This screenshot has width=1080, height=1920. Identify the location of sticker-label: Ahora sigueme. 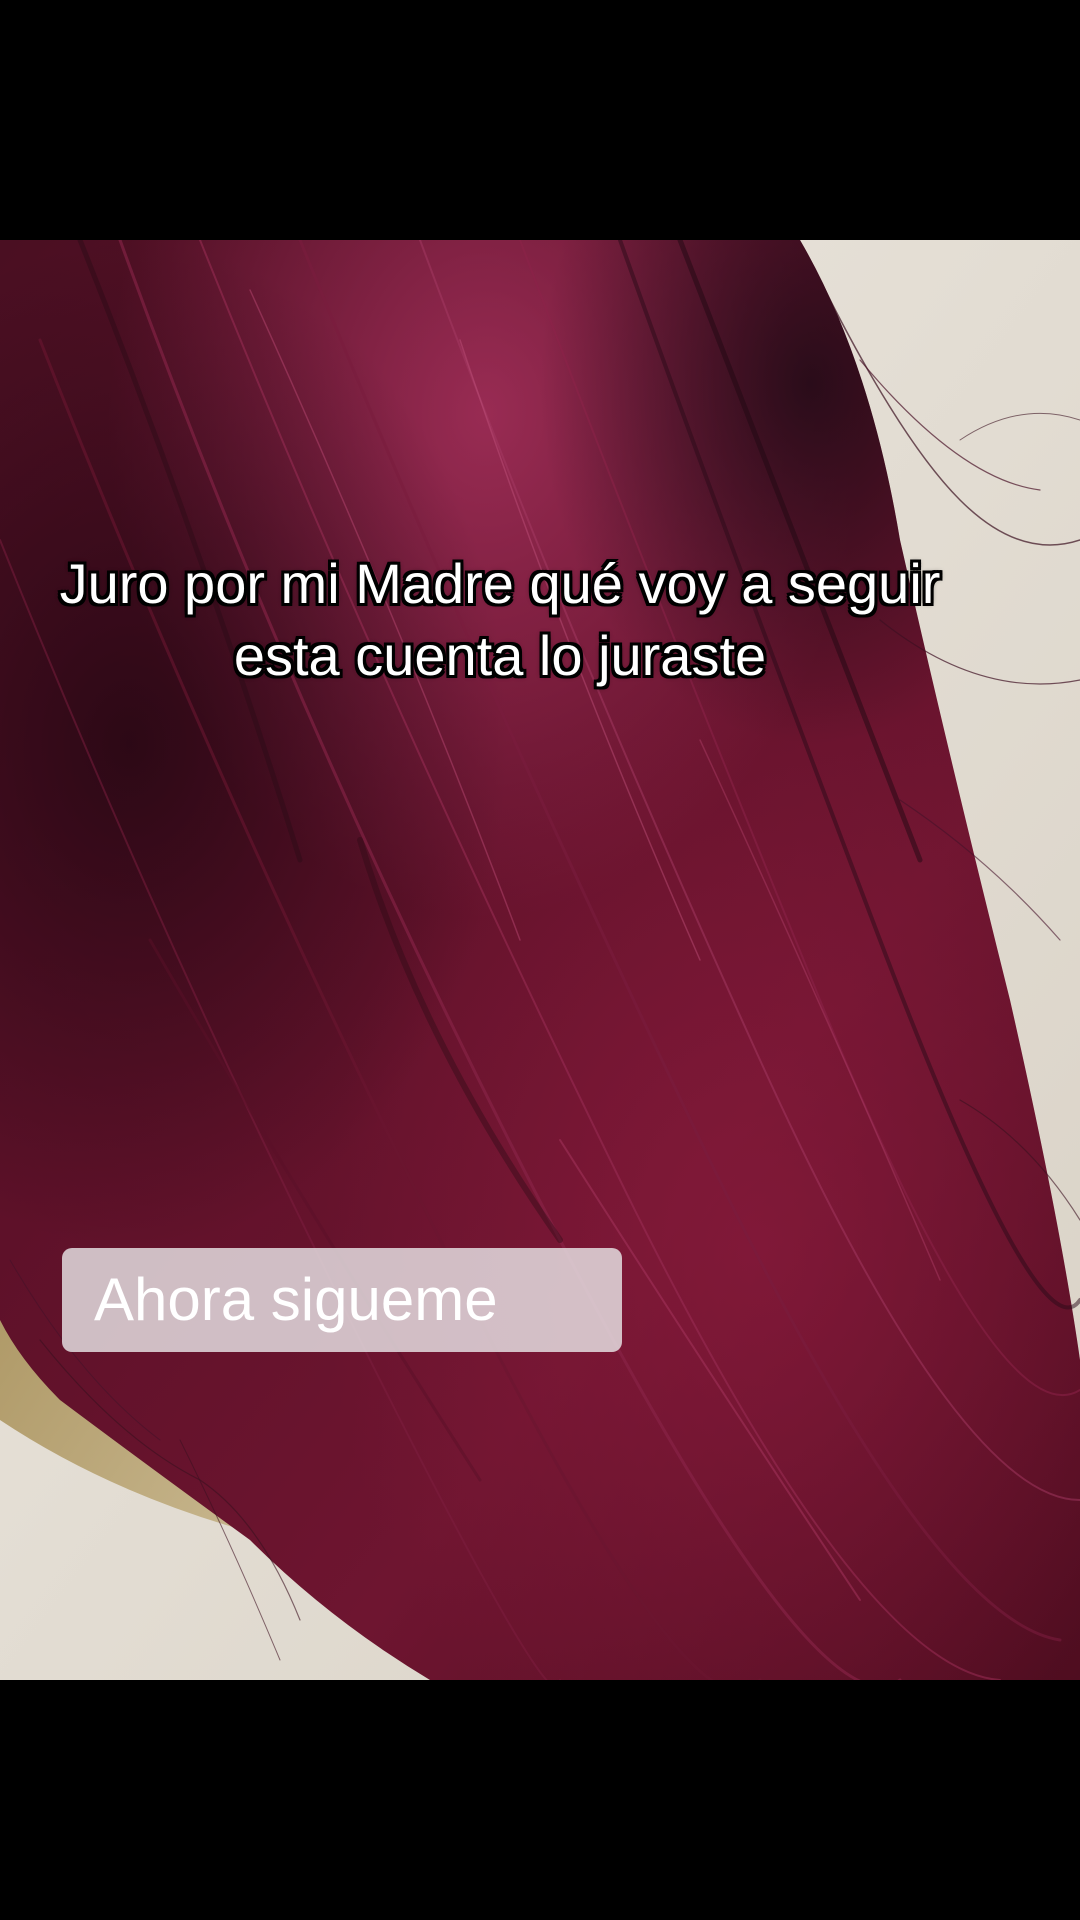
(296, 1299).